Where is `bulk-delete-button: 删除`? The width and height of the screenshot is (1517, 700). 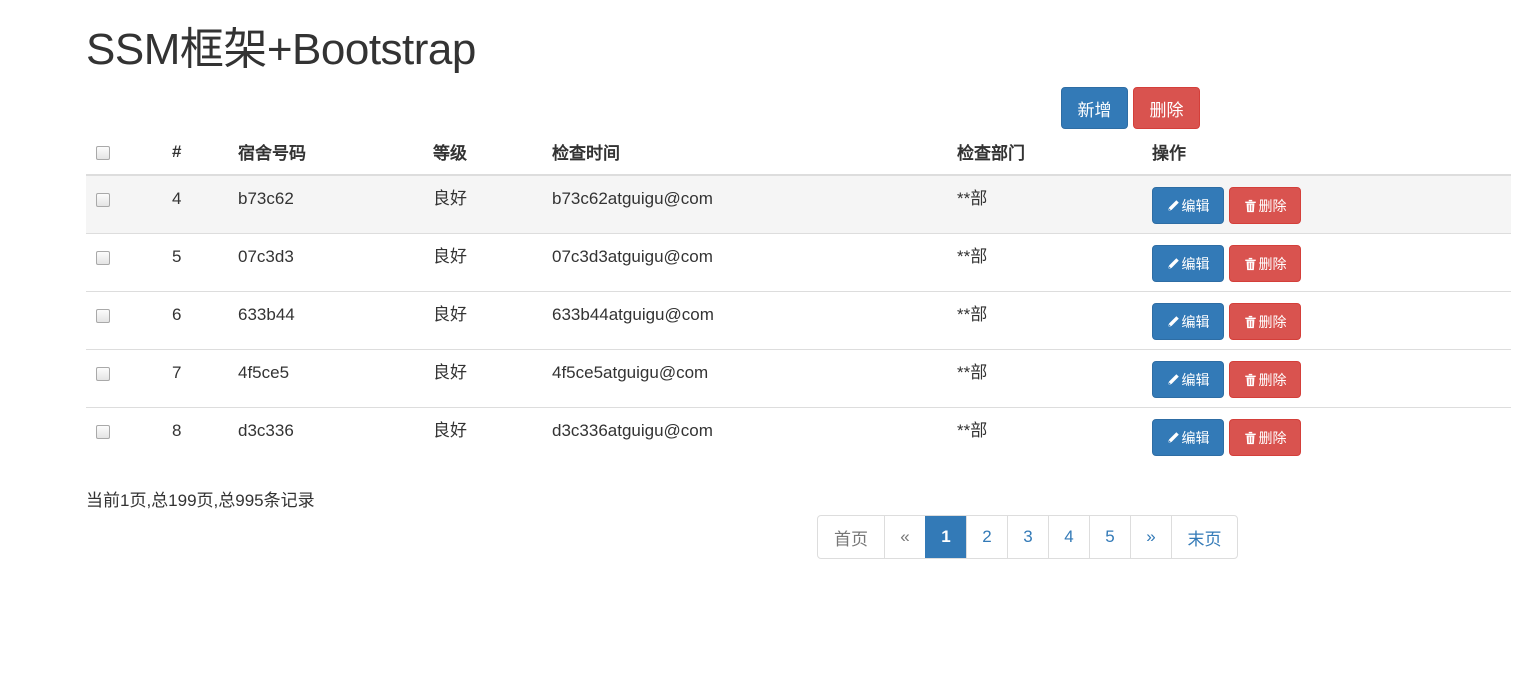
bulk-delete-button: 删除 is located at coordinates (1166, 108).